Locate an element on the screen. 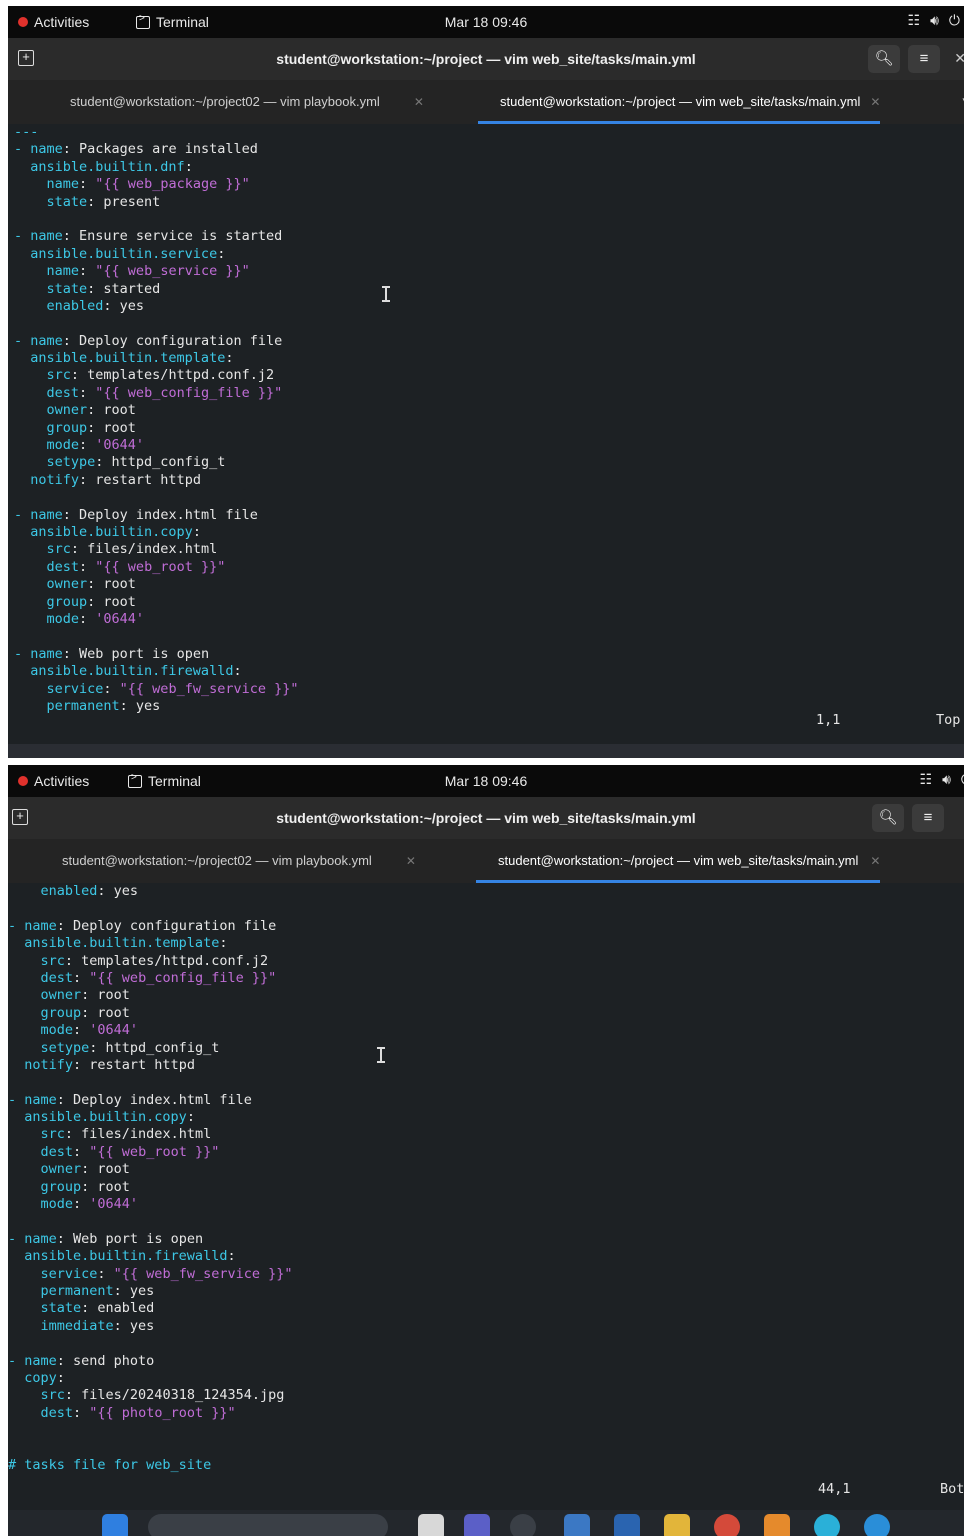 The image size is (964, 1536). folder-icon is located at coordinates (677, 1525).